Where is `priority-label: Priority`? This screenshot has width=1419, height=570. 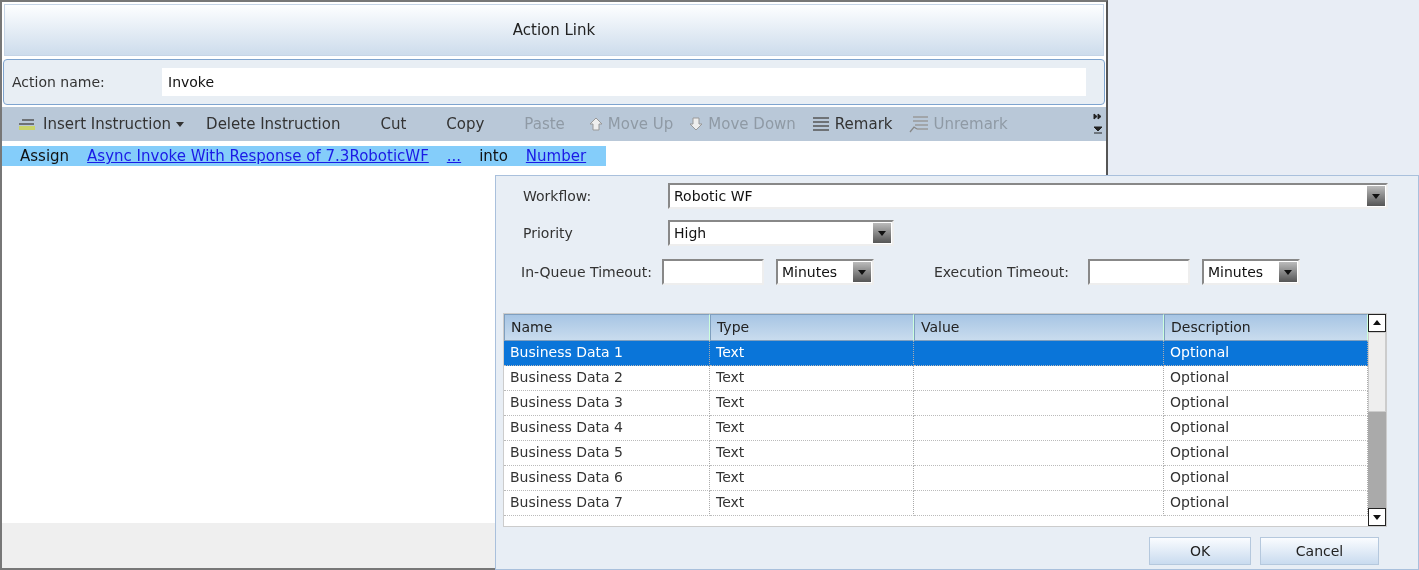 priority-label: Priority is located at coordinates (548, 233).